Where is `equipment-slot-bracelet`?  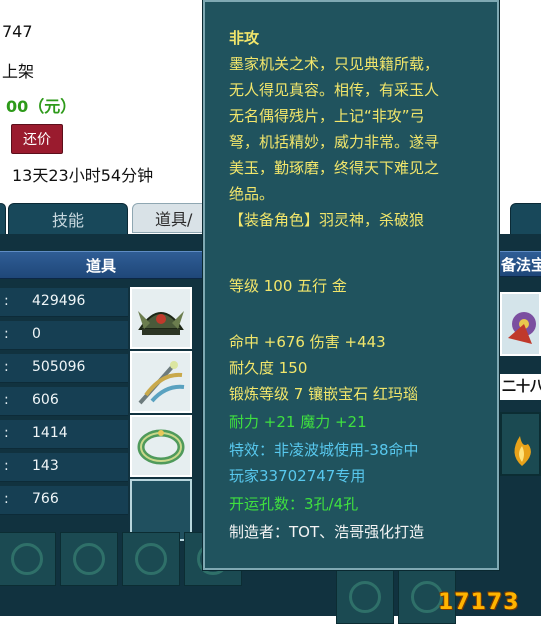
equipment-slot-bracelet is located at coordinates (161, 446).